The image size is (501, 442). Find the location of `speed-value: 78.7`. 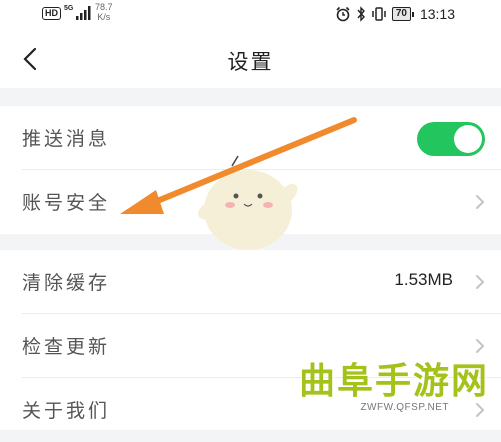

speed-value: 78.7 is located at coordinates (104, 7).